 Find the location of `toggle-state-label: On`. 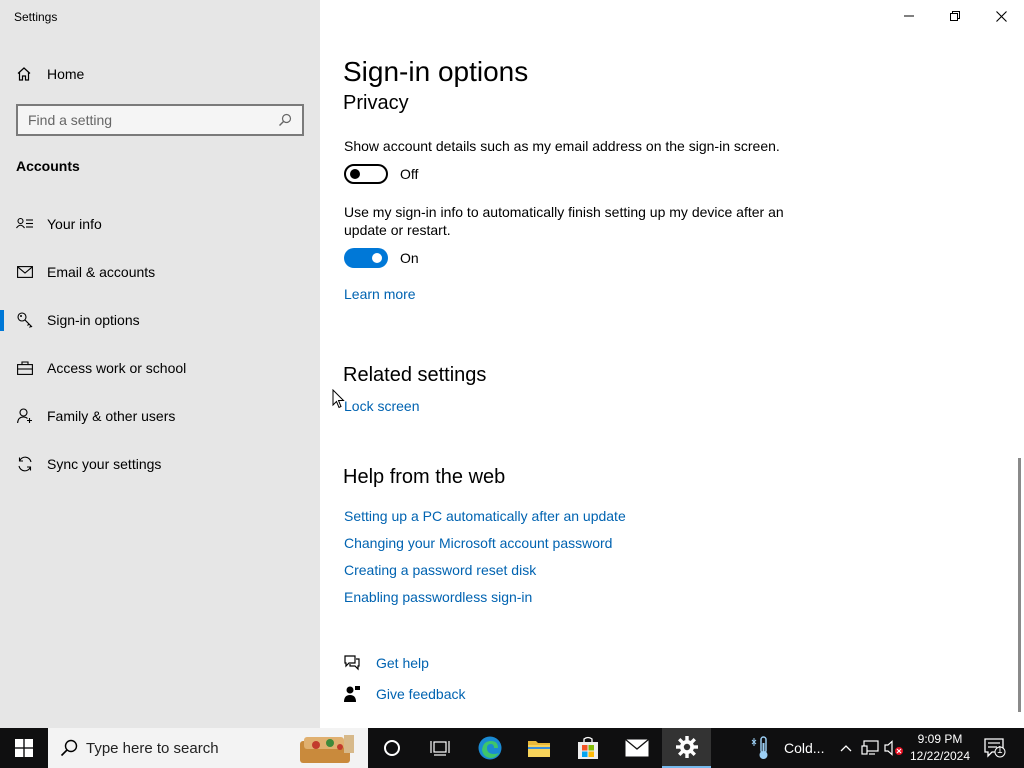

toggle-state-label: On is located at coordinates (409, 258).